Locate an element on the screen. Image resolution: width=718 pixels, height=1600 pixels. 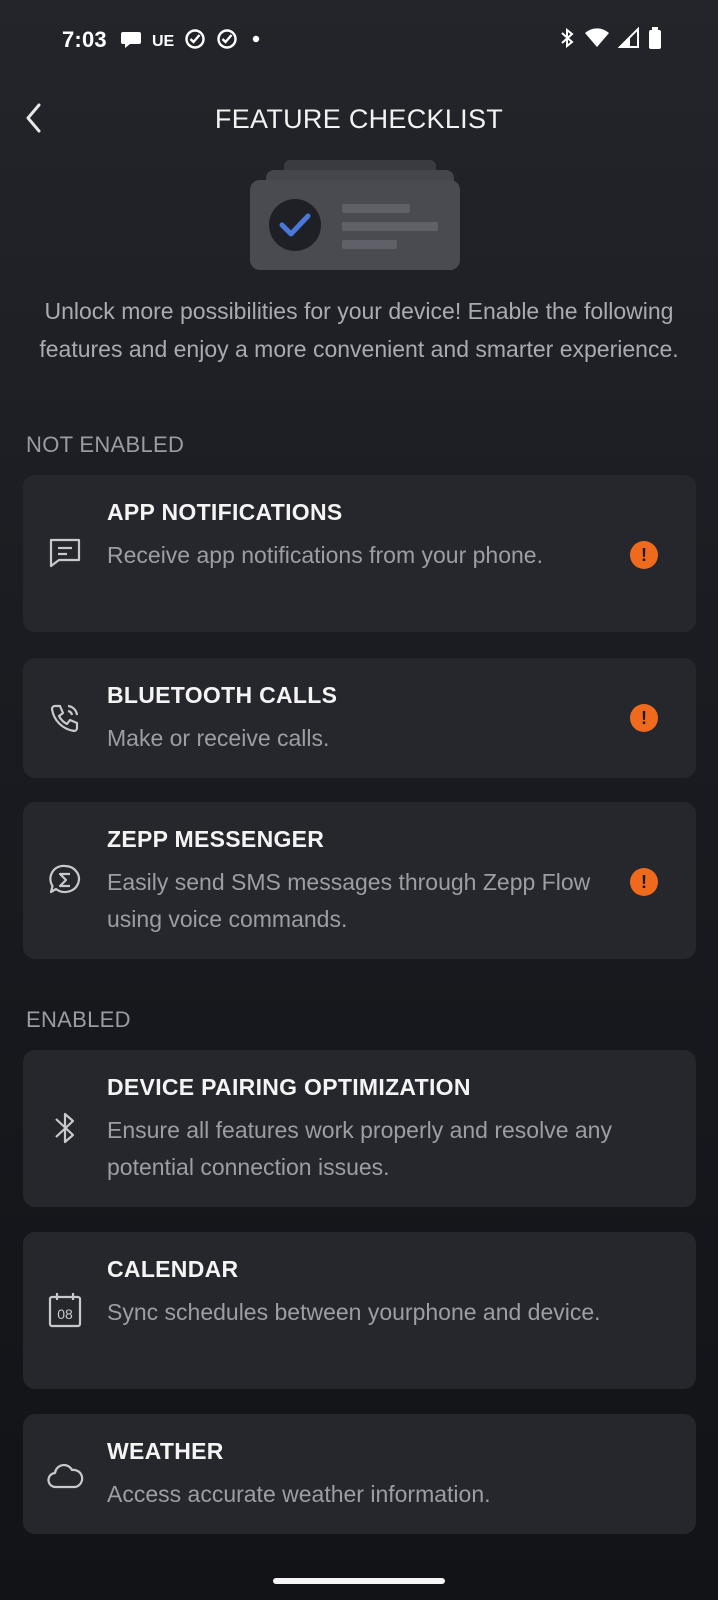
cloud-icon is located at coordinates (65, 1476).